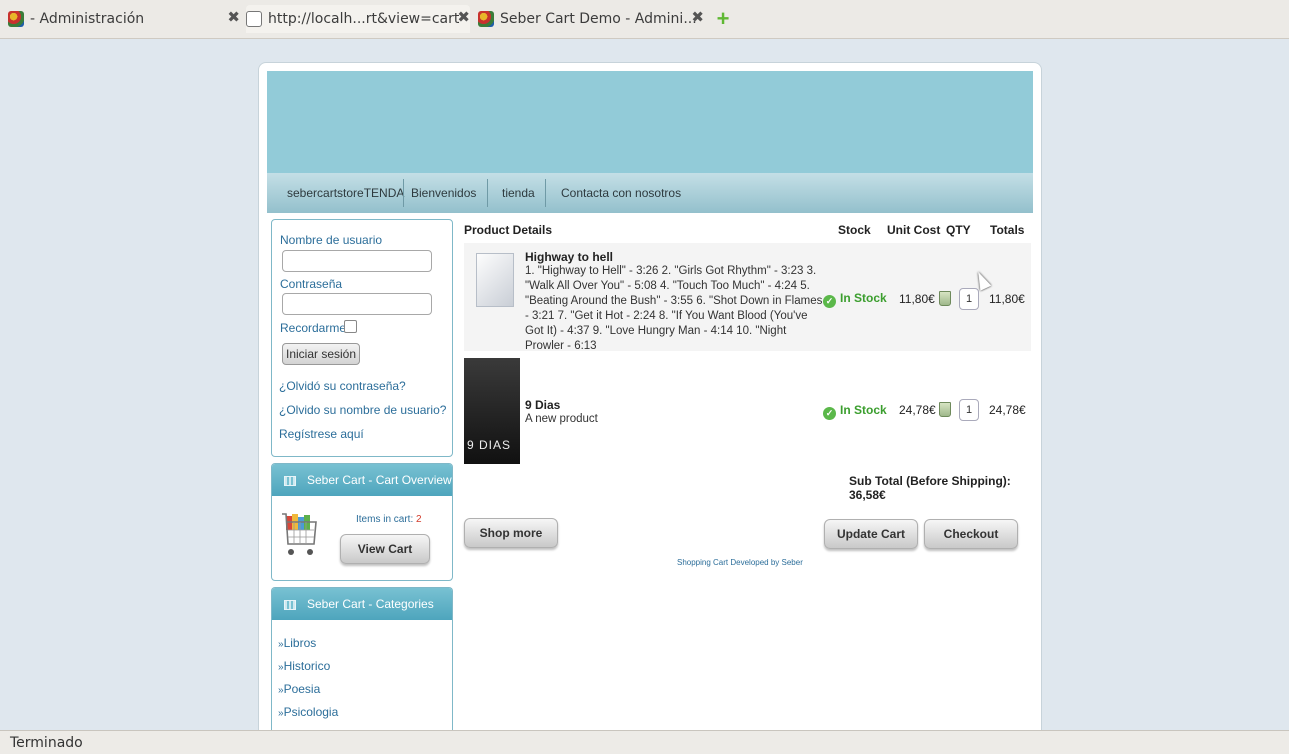  Describe the element at coordinates (419, 519) in the screenshot. I see `items-in-cart-count: 2` at that location.